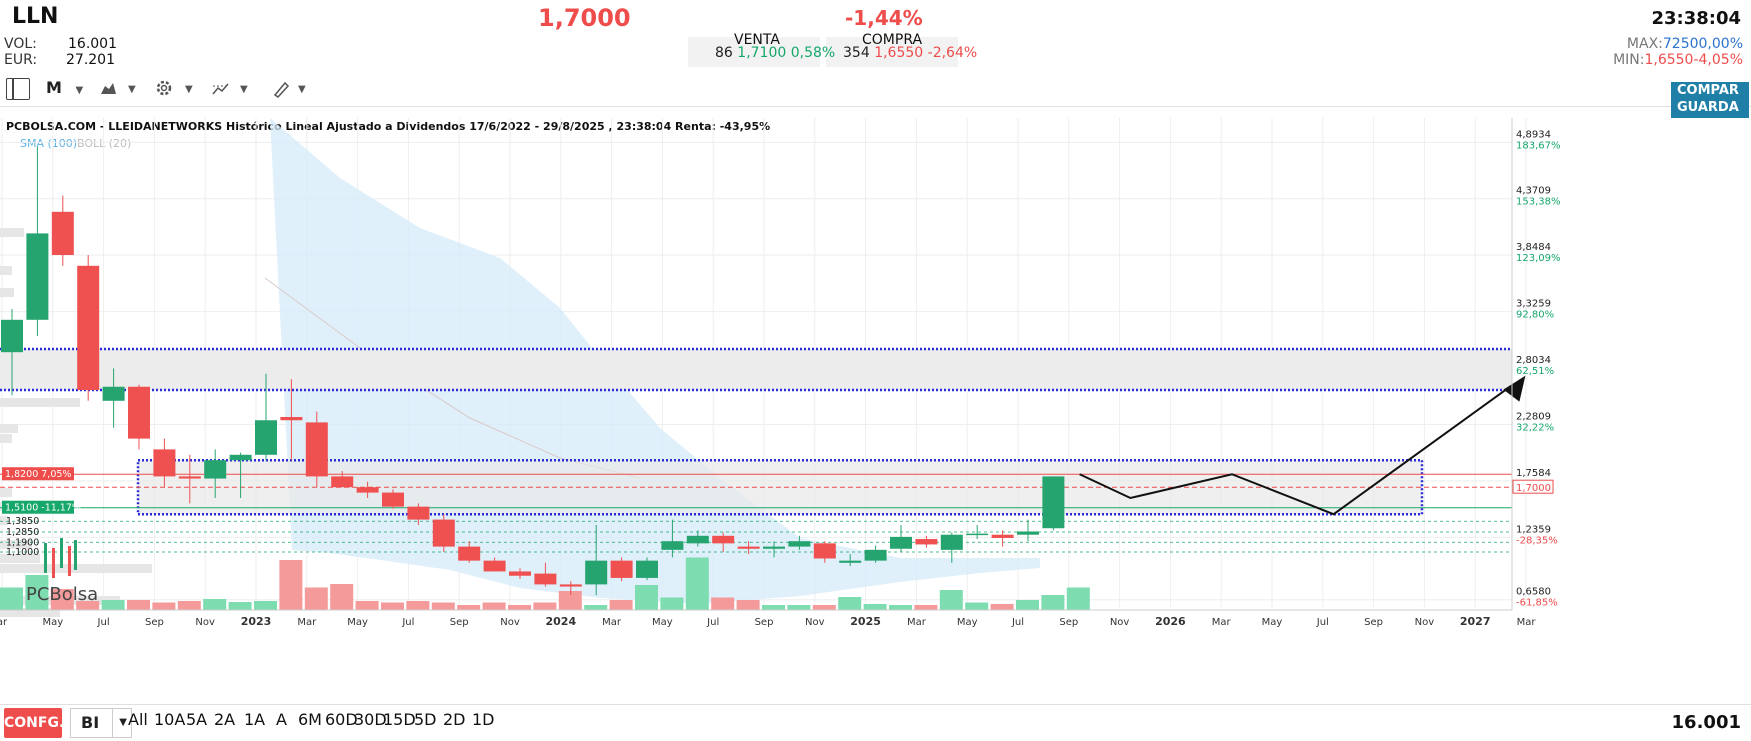  I want to click on y-tick-price: 0,6580, so click(1533, 592).